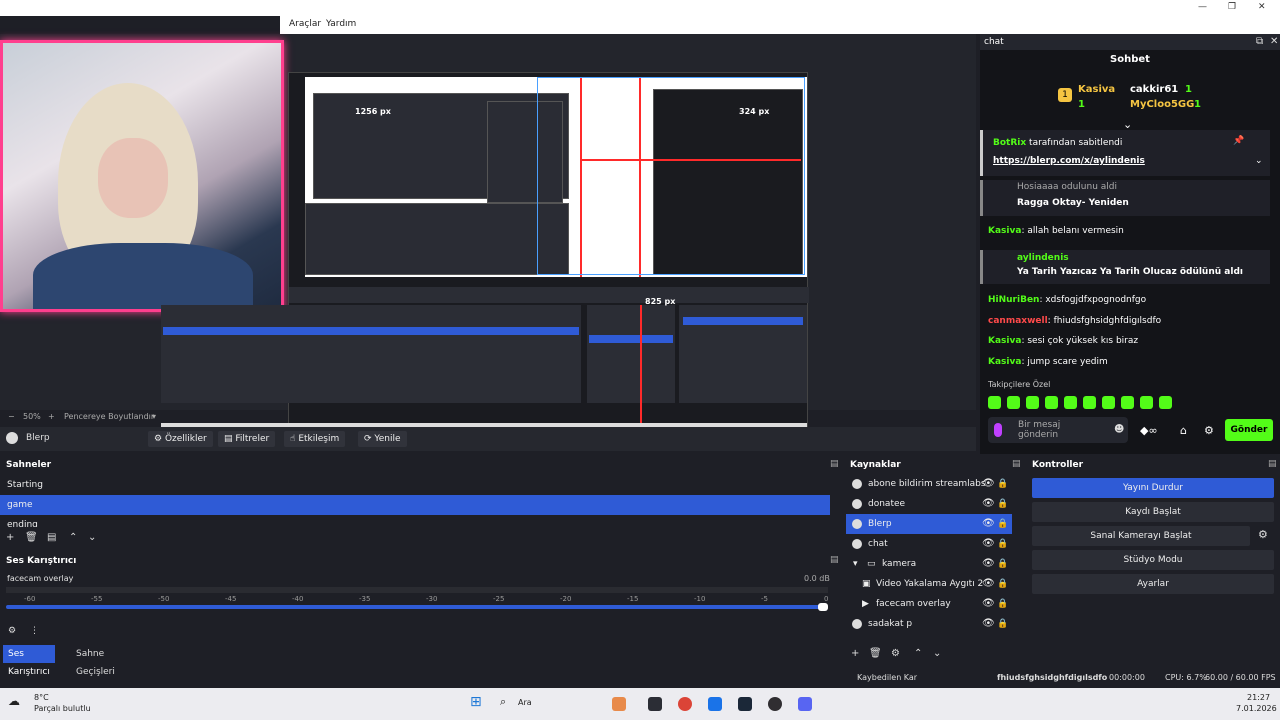  Describe the element at coordinates (1274, 41) in the screenshot. I see `close-icon: ✕` at that location.